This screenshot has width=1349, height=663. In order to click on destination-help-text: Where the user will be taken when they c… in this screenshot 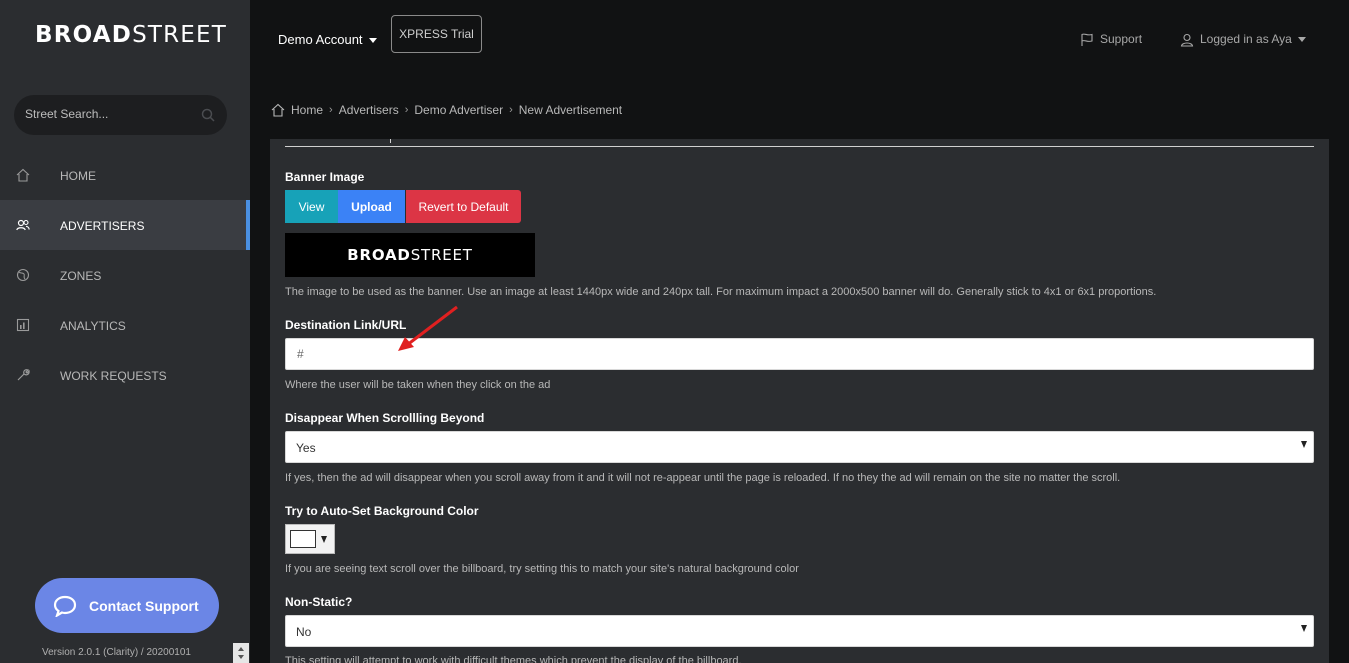, I will do `click(418, 385)`.